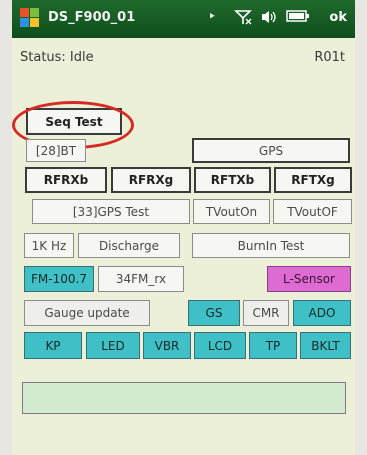  I want to click on title-bar: DS_F900_01 ‣ ok, so click(183, 19).